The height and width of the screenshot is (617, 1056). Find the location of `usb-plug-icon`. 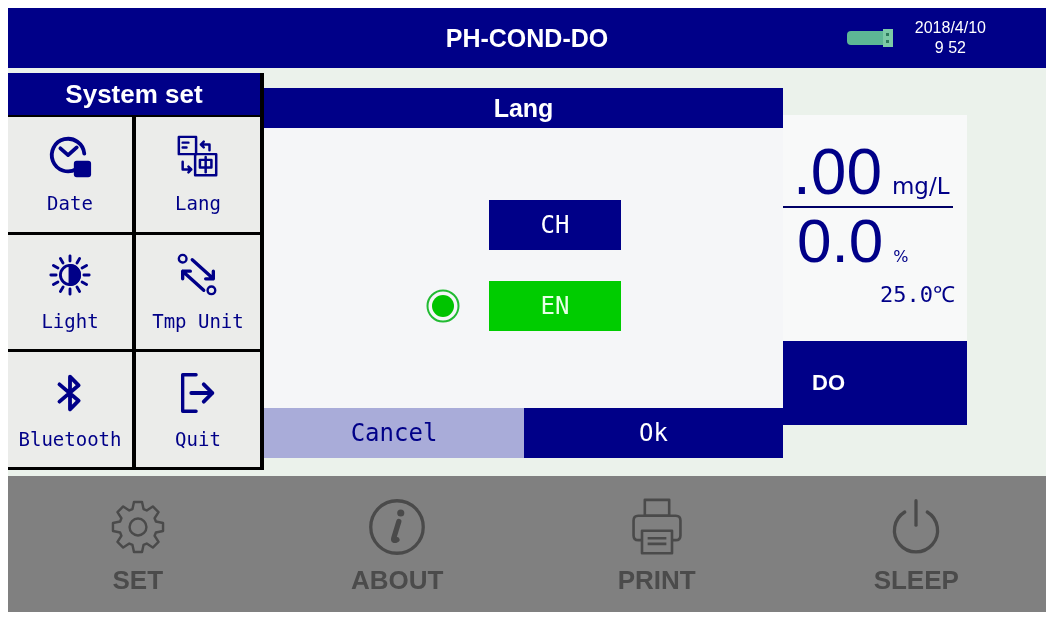

usb-plug-icon is located at coordinates (869, 38).